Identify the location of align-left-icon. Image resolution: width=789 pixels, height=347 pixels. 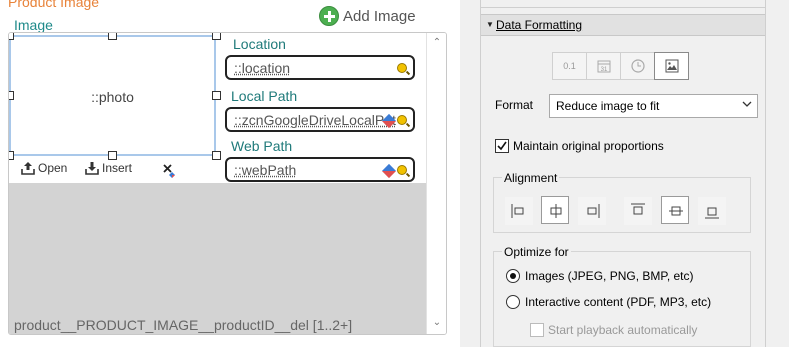
(517, 211).